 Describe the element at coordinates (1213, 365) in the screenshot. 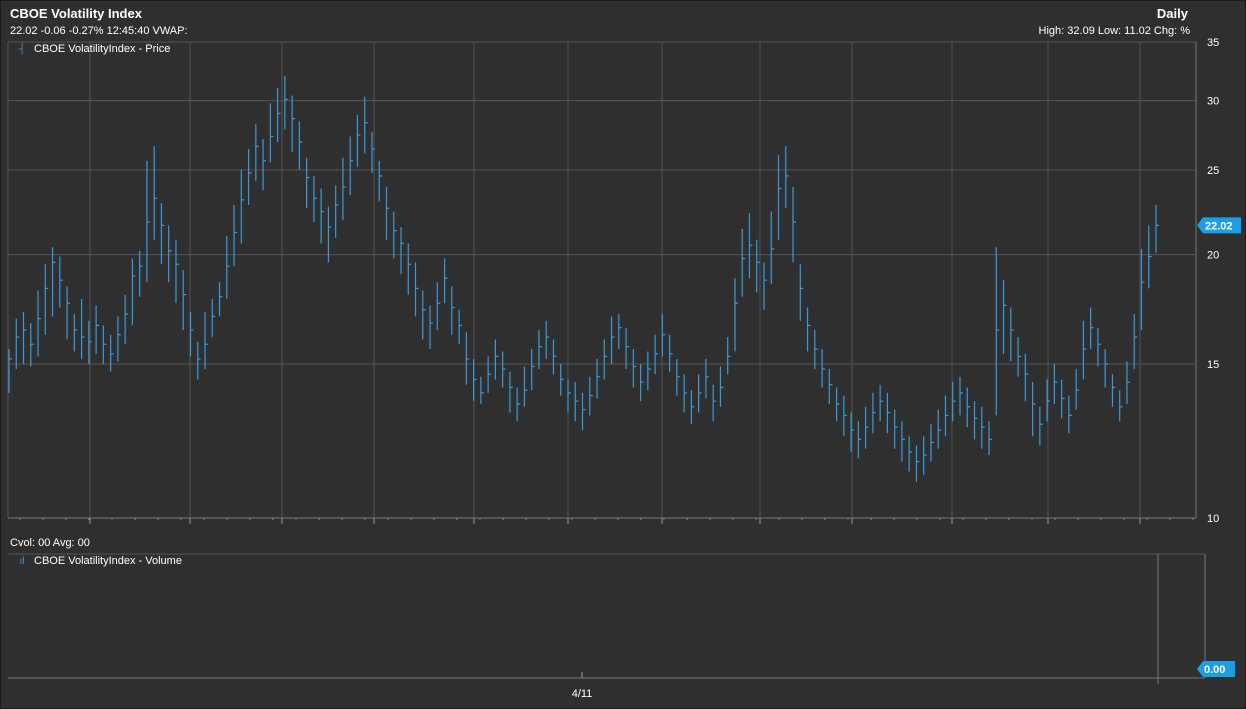

I see `y-tick-label: 15` at that location.